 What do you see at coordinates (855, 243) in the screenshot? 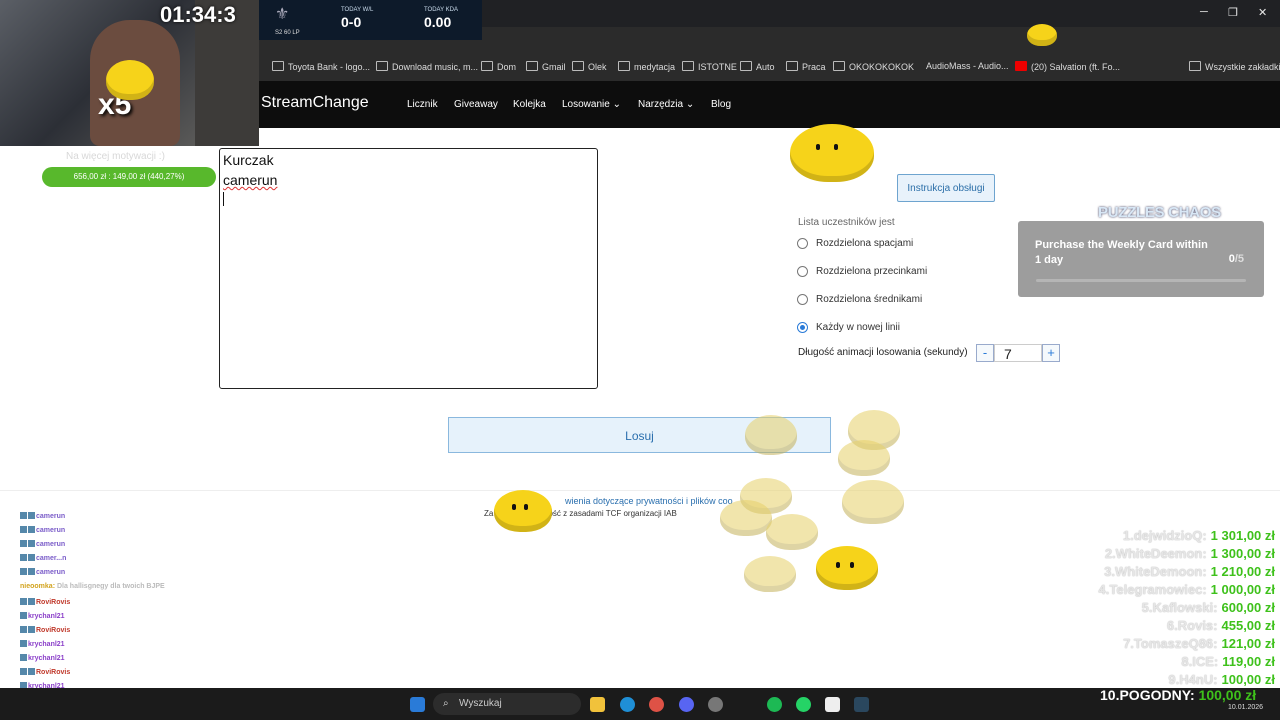
I see `radio-spaces: Rozdzielona spacjami` at bounding box center [855, 243].